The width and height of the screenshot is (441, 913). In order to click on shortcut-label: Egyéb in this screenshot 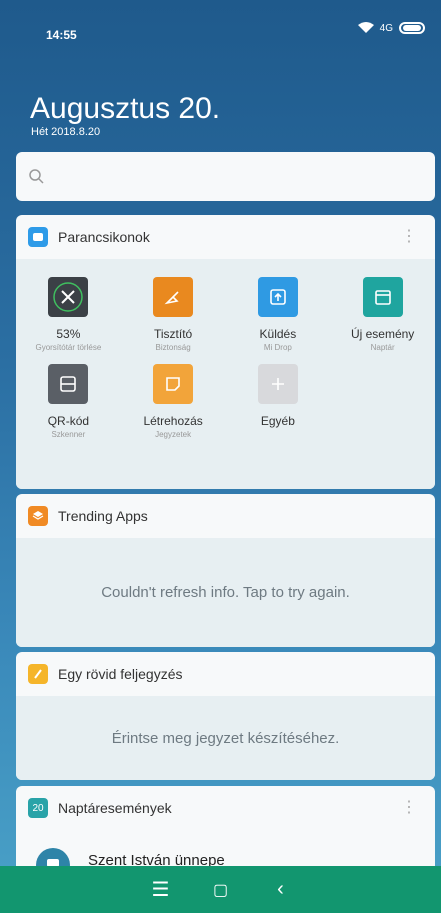, I will do `click(277, 421)`.